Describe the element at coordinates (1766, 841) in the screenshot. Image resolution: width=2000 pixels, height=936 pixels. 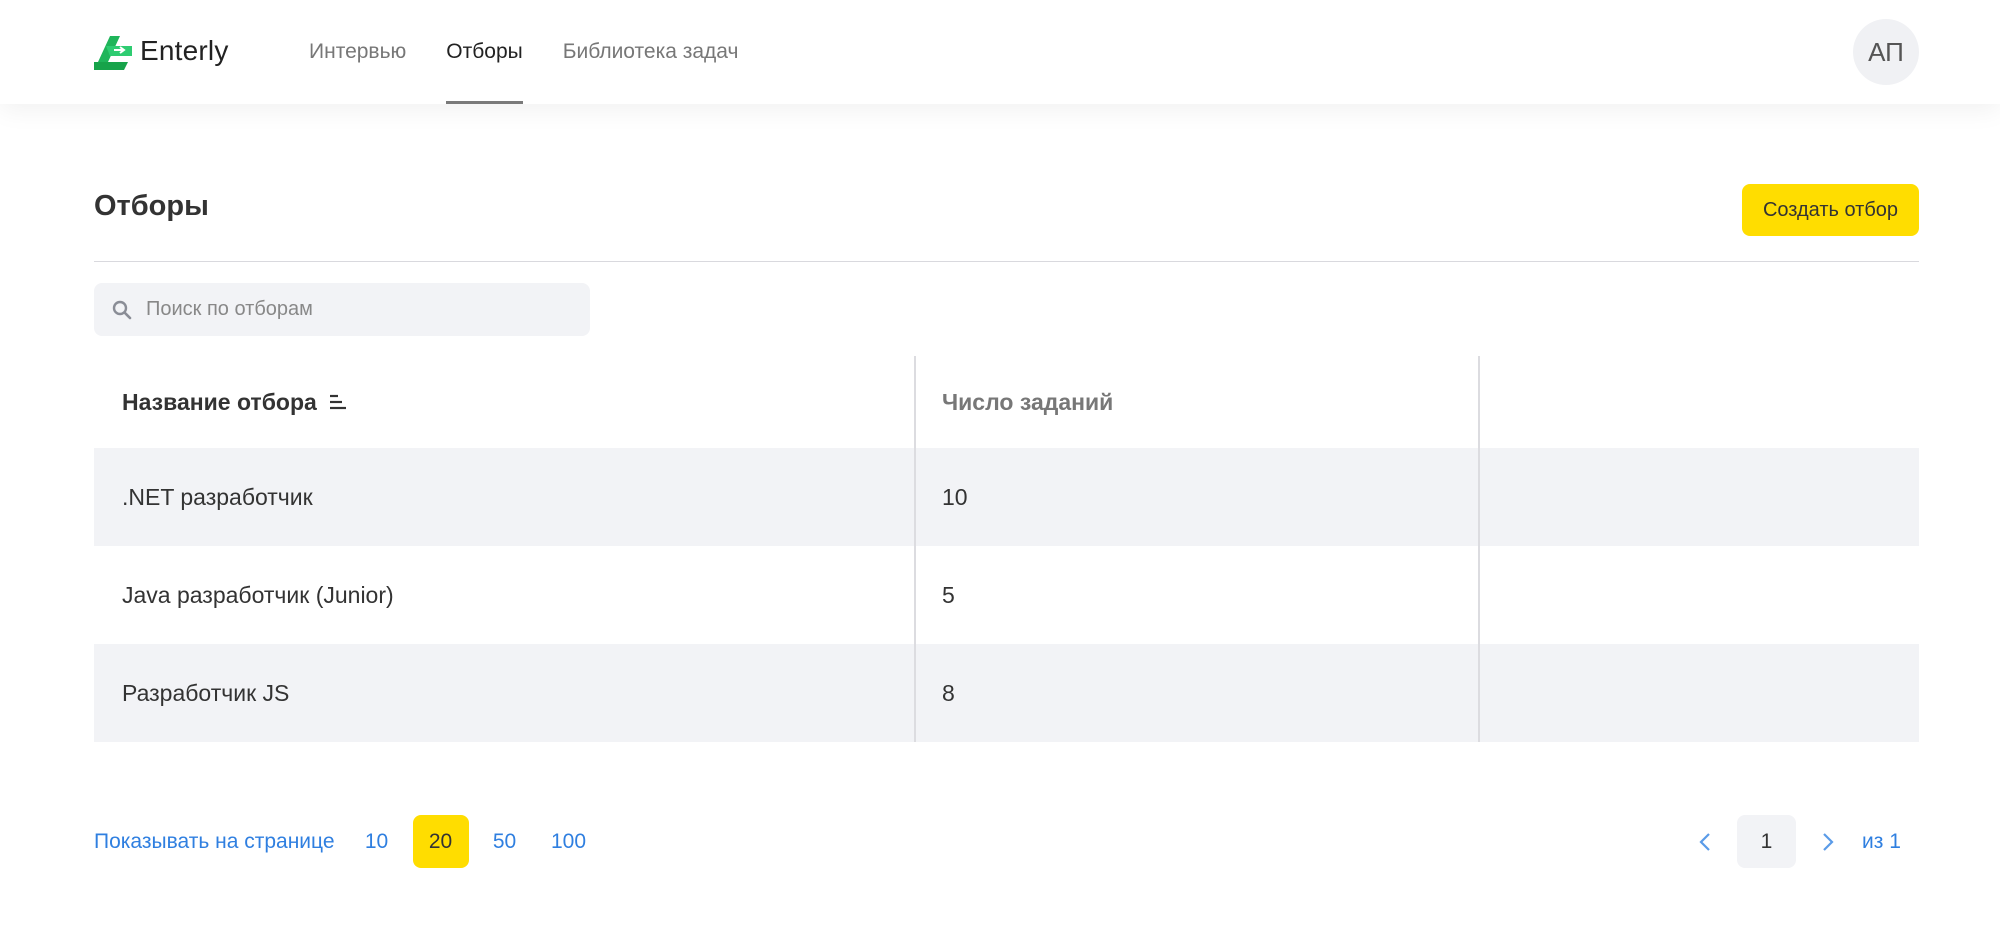
I see `current-page: 1` at that location.